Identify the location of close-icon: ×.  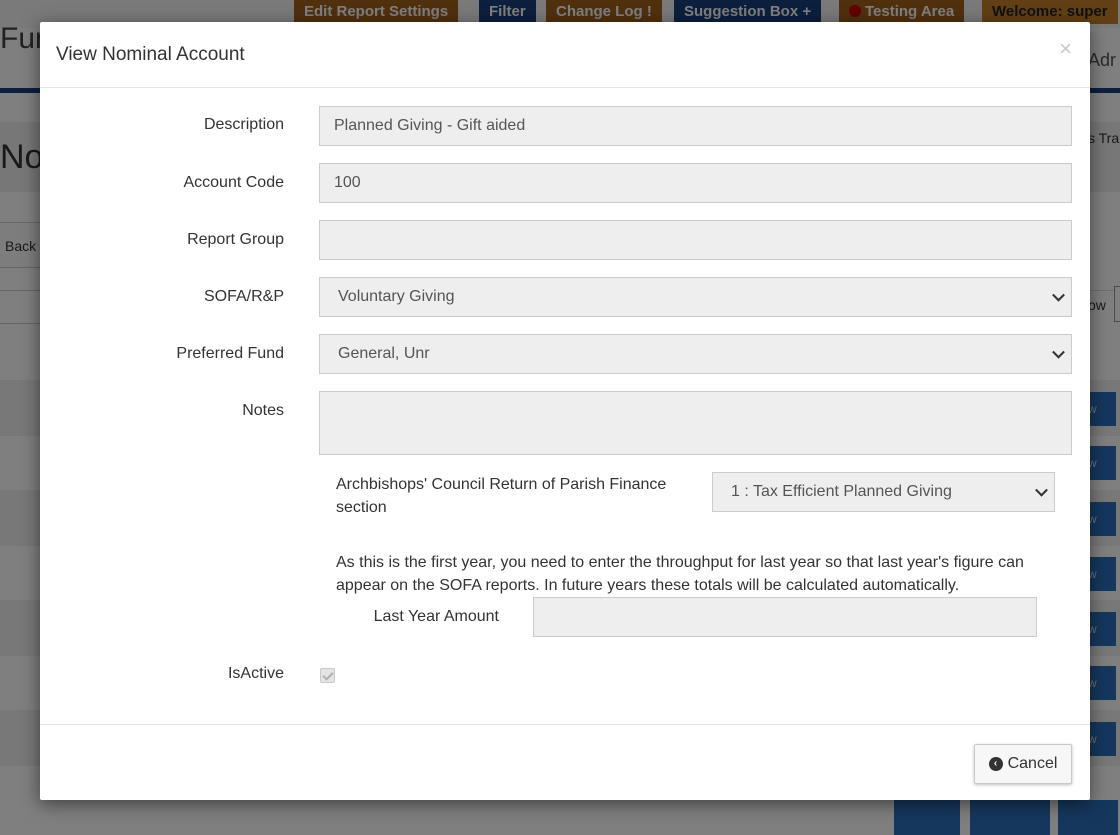
(1065, 49).